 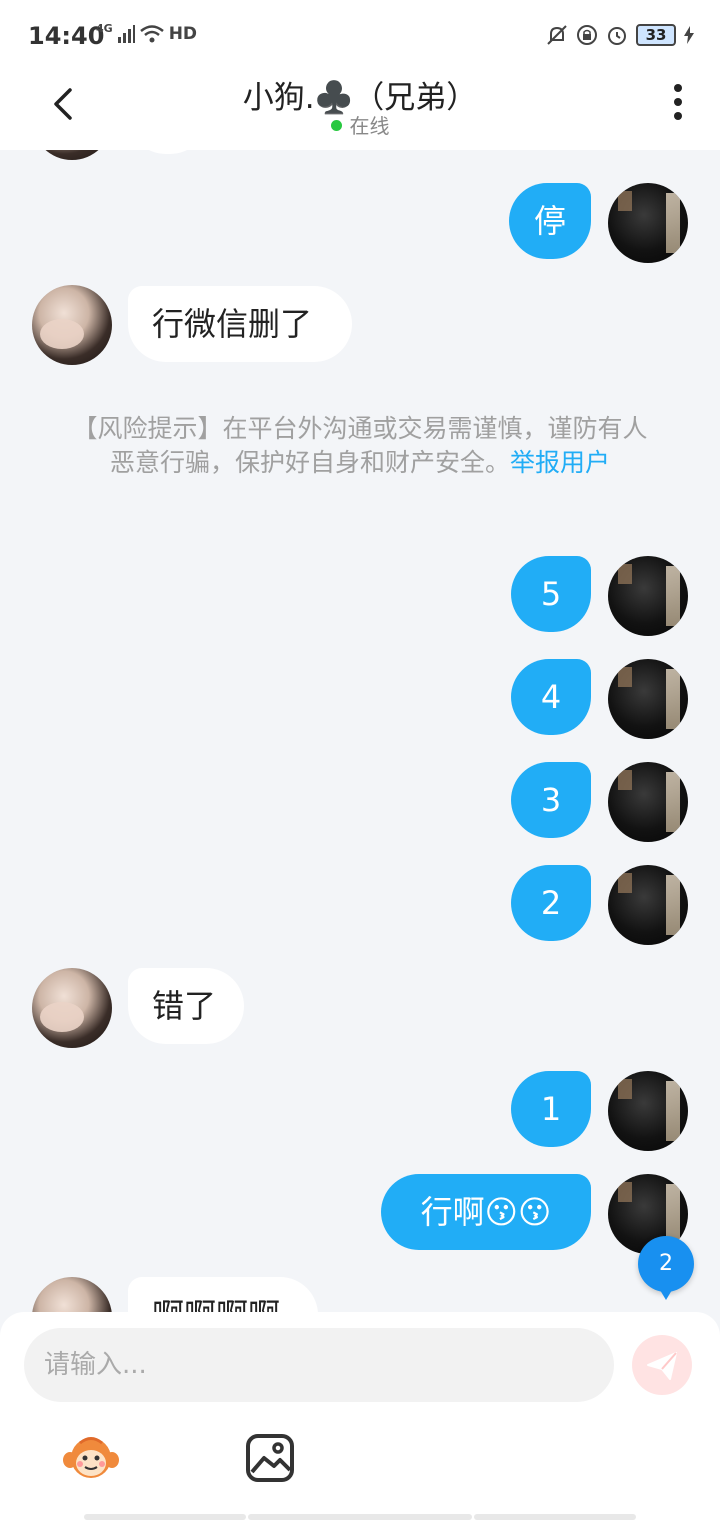 I want to click on status-right-icons: 33, so click(x=620, y=35).